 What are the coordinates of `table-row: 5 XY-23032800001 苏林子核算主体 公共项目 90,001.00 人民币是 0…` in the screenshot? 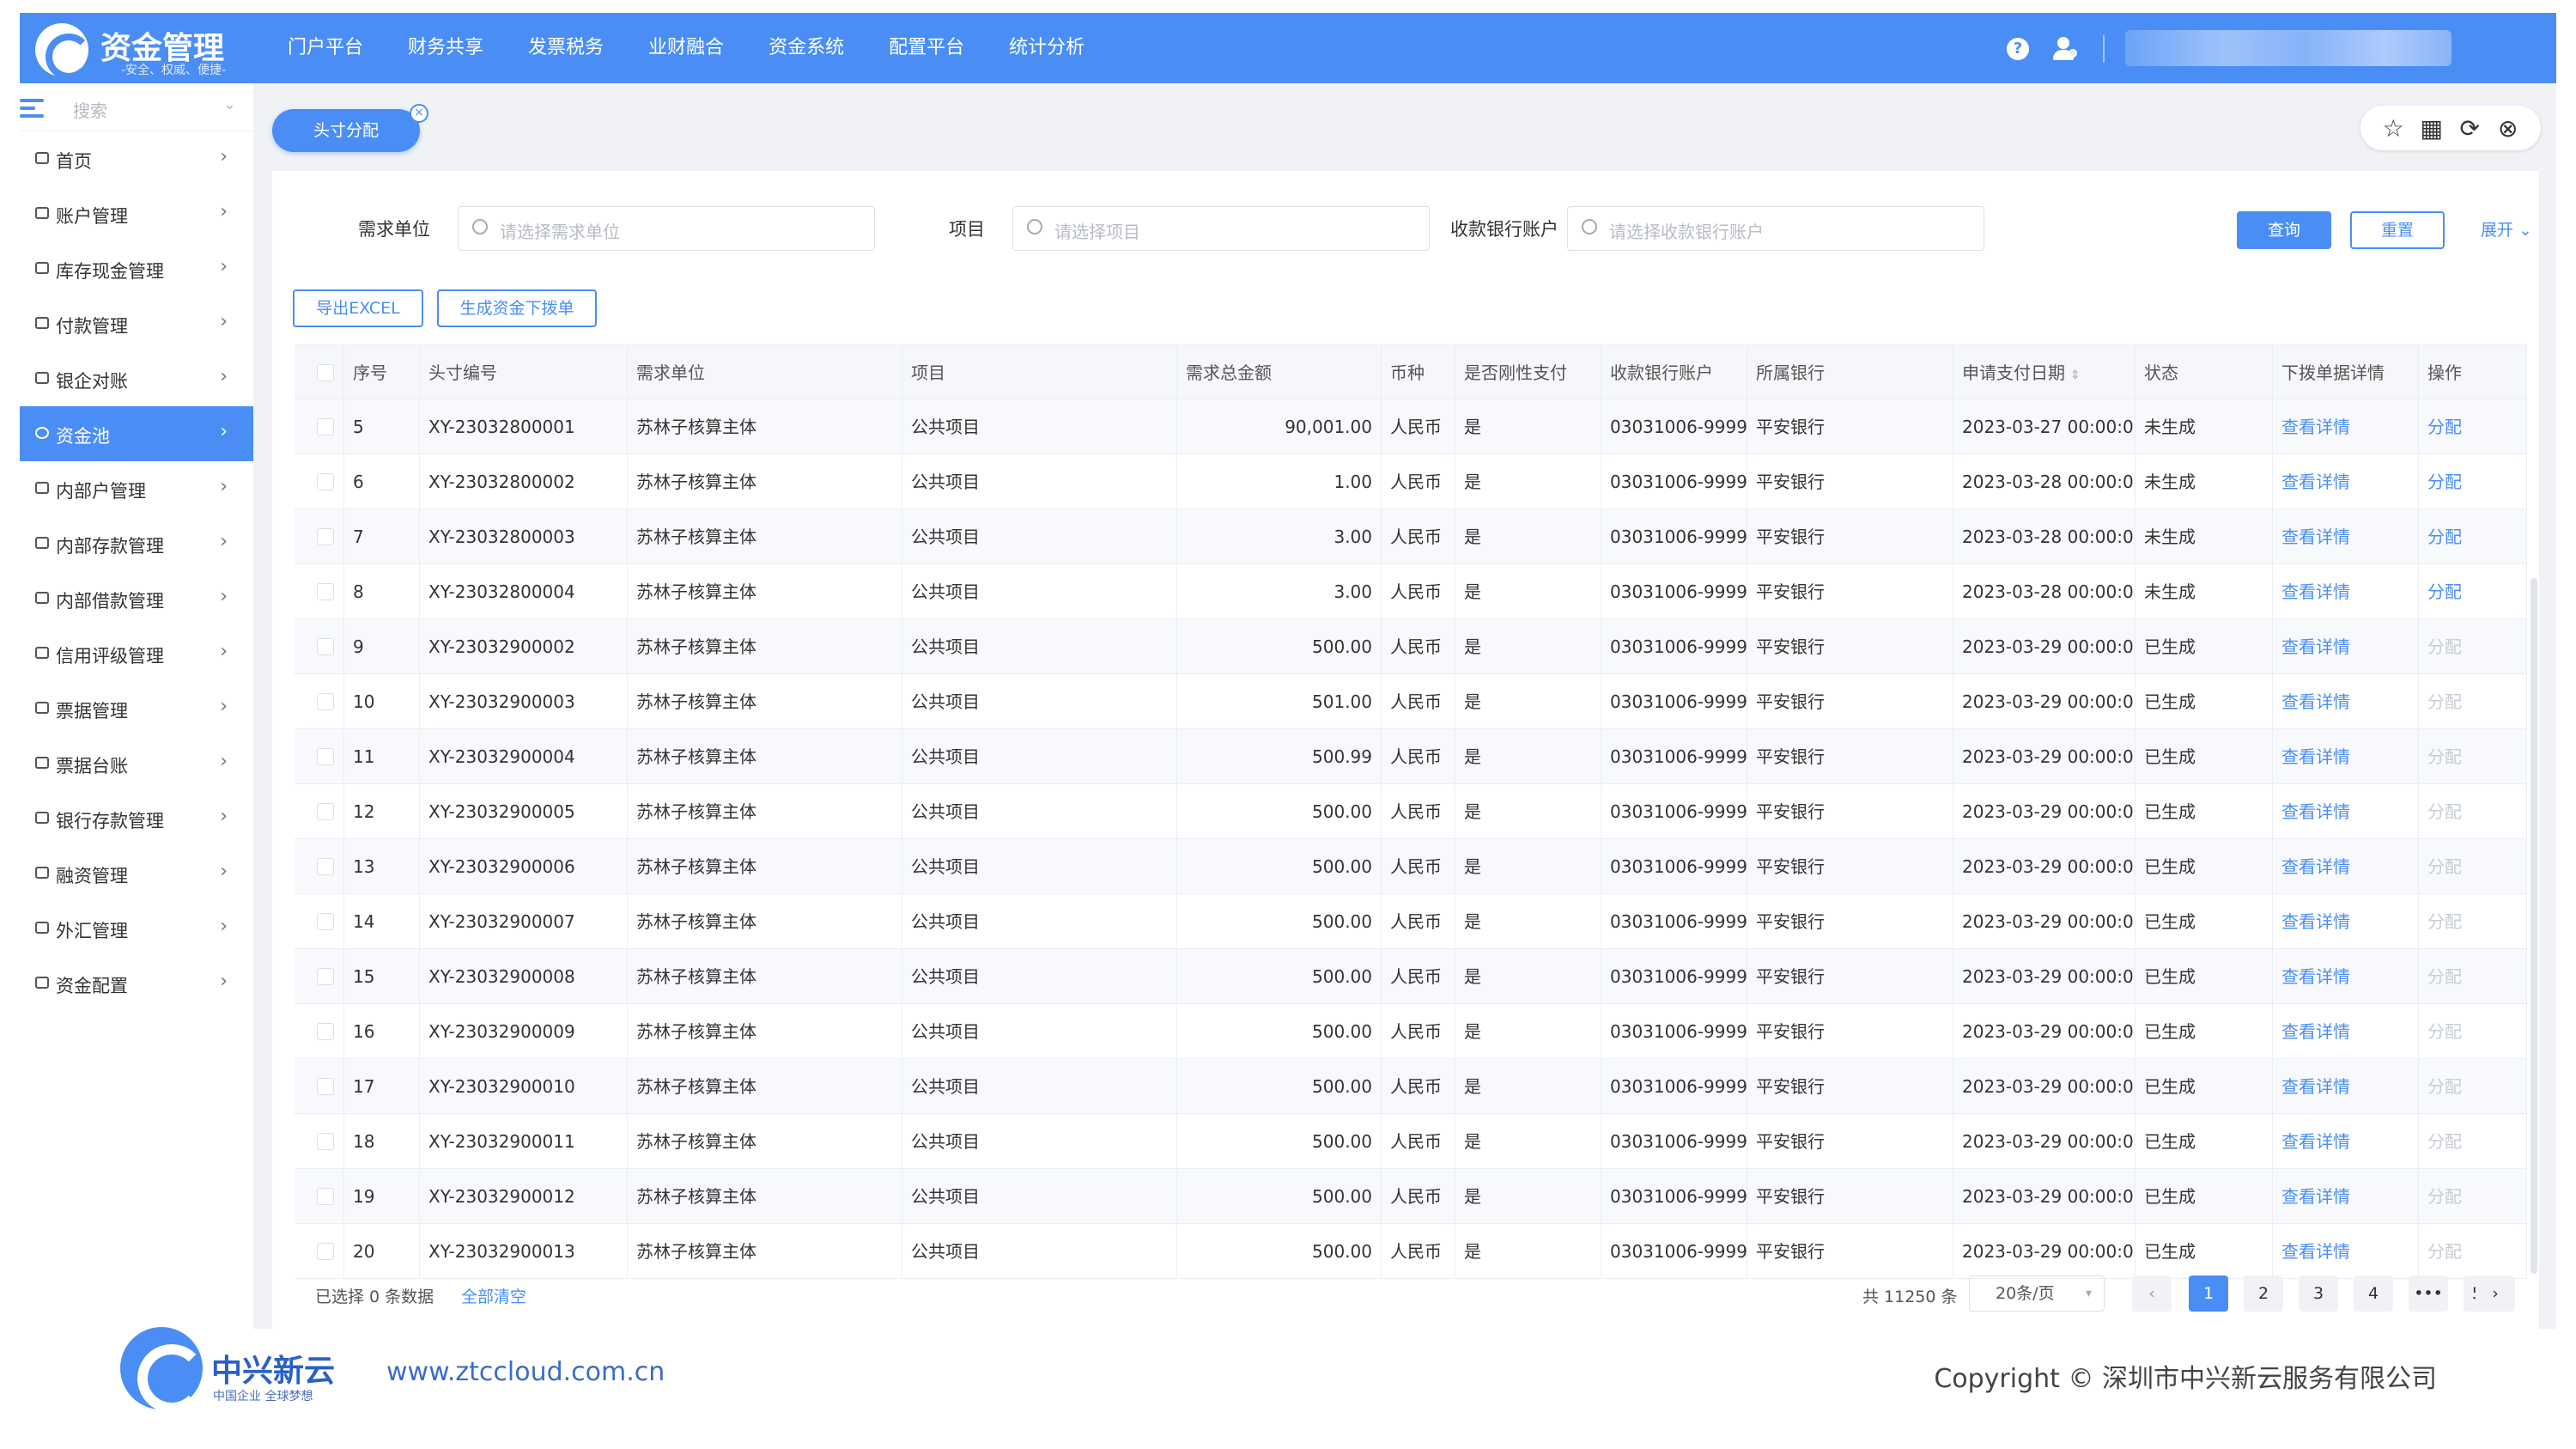 It's located at (1411, 426).